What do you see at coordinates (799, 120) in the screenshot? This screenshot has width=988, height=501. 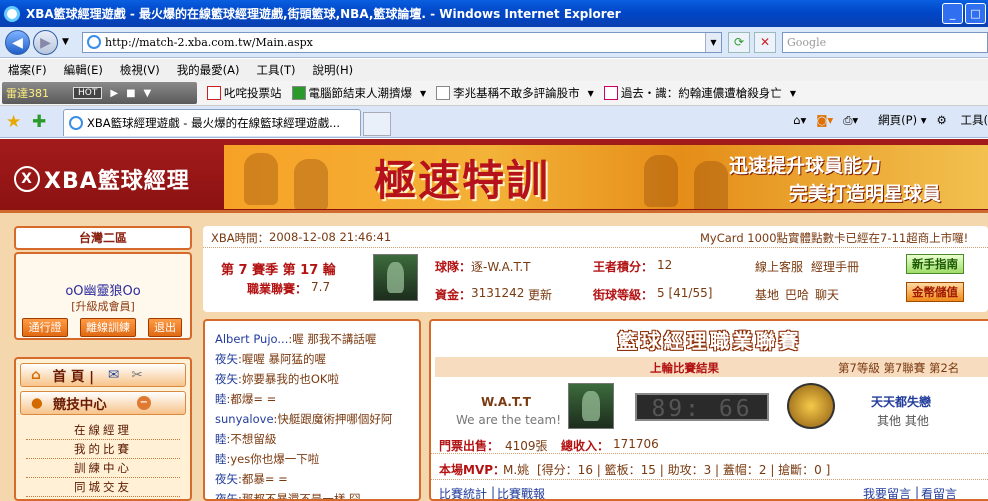 I see `home-icon: ⌂▾` at bounding box center [799, 120].